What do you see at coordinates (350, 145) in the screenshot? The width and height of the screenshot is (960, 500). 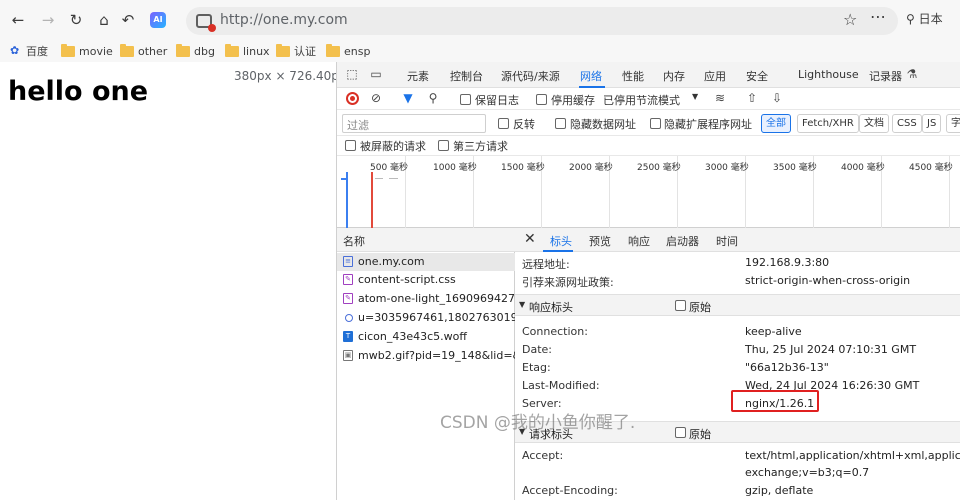 I see `blocked-requests-checkbox` at bounding box center [350, 145].